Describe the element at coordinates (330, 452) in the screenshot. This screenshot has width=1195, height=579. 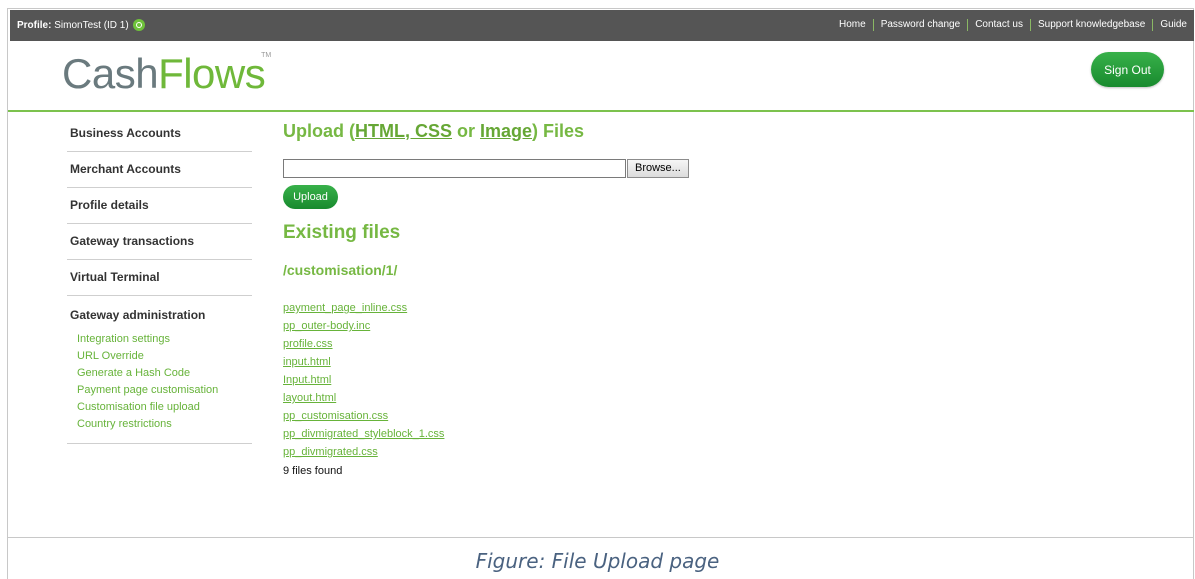
I see `file-link: pp_divmigrated.css` at that location.